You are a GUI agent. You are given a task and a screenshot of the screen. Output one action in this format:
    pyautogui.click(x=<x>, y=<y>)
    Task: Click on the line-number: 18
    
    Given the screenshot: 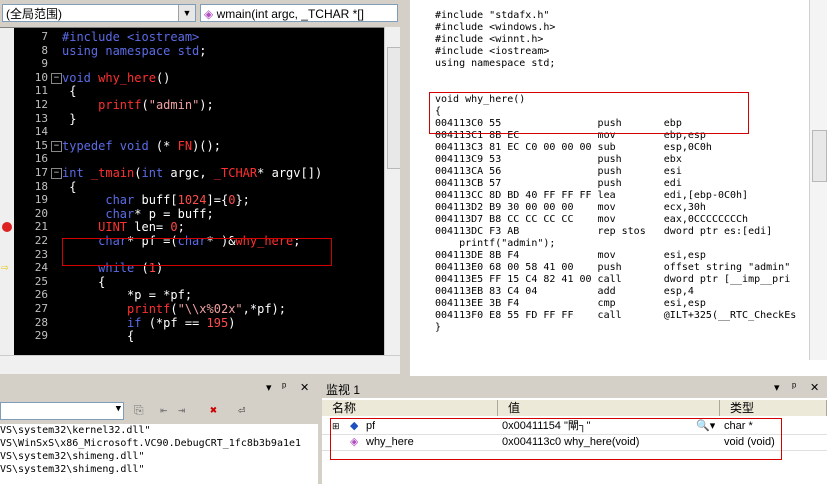 What is the action you would take?
    pyautogui.click(x=41, y=186)
    